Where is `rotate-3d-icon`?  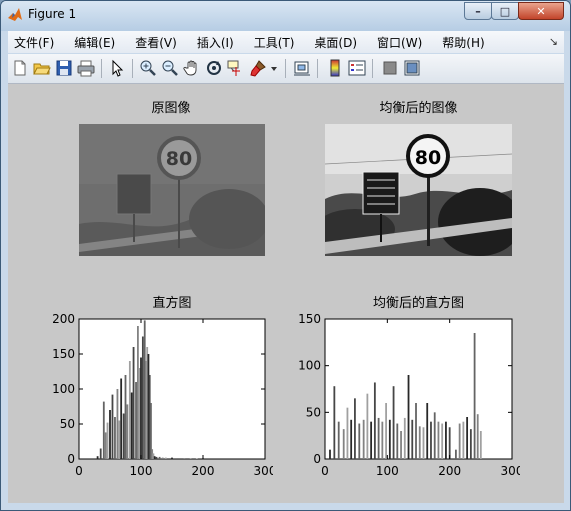 rotate-3d-icon is located at coordinates (214, 68).